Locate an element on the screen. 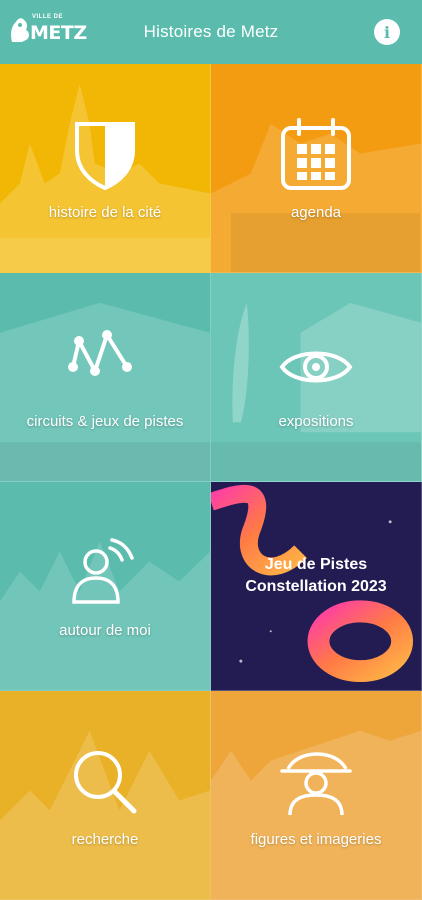 The height and width of the screenshot is (900, 422). tile-label: figures et imageries is located at coordinates (316, 839).